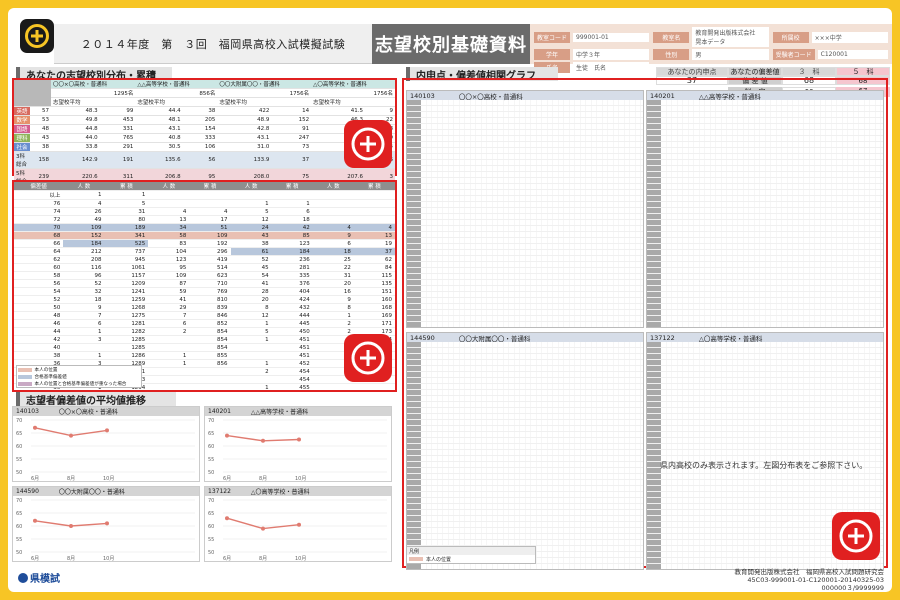  What do you see at coordinates (106, 411) in the screenshot?
I see `avg-chart-header: 140103 〇〇×〇高校・普通科` at bounding box center [106, 411].